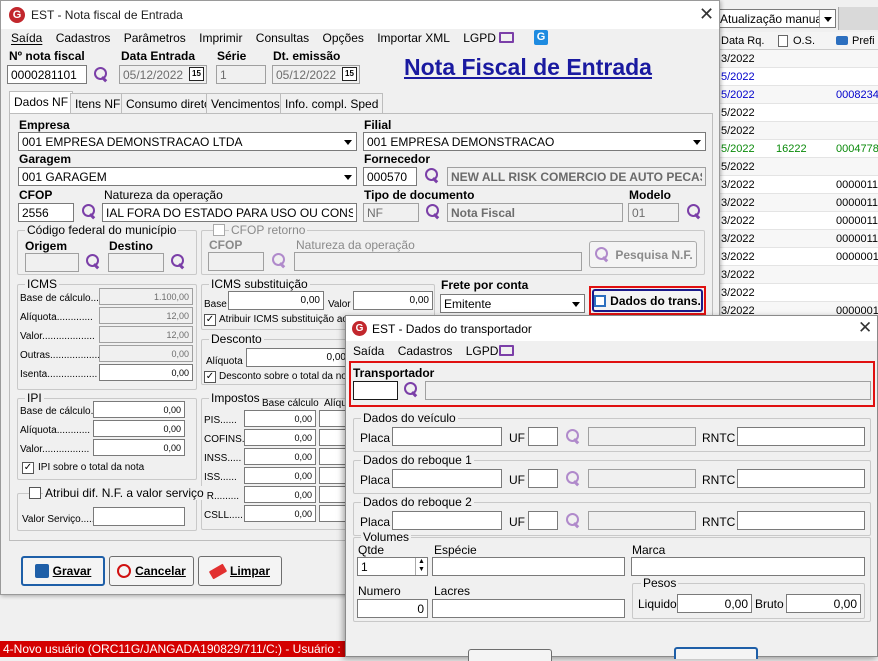 The image size is (878, 661). What do you see at coordinates (83, 38) in the screenshot?
I see `menu-cadastros: Cadastros` at bounding box center [83, 38].